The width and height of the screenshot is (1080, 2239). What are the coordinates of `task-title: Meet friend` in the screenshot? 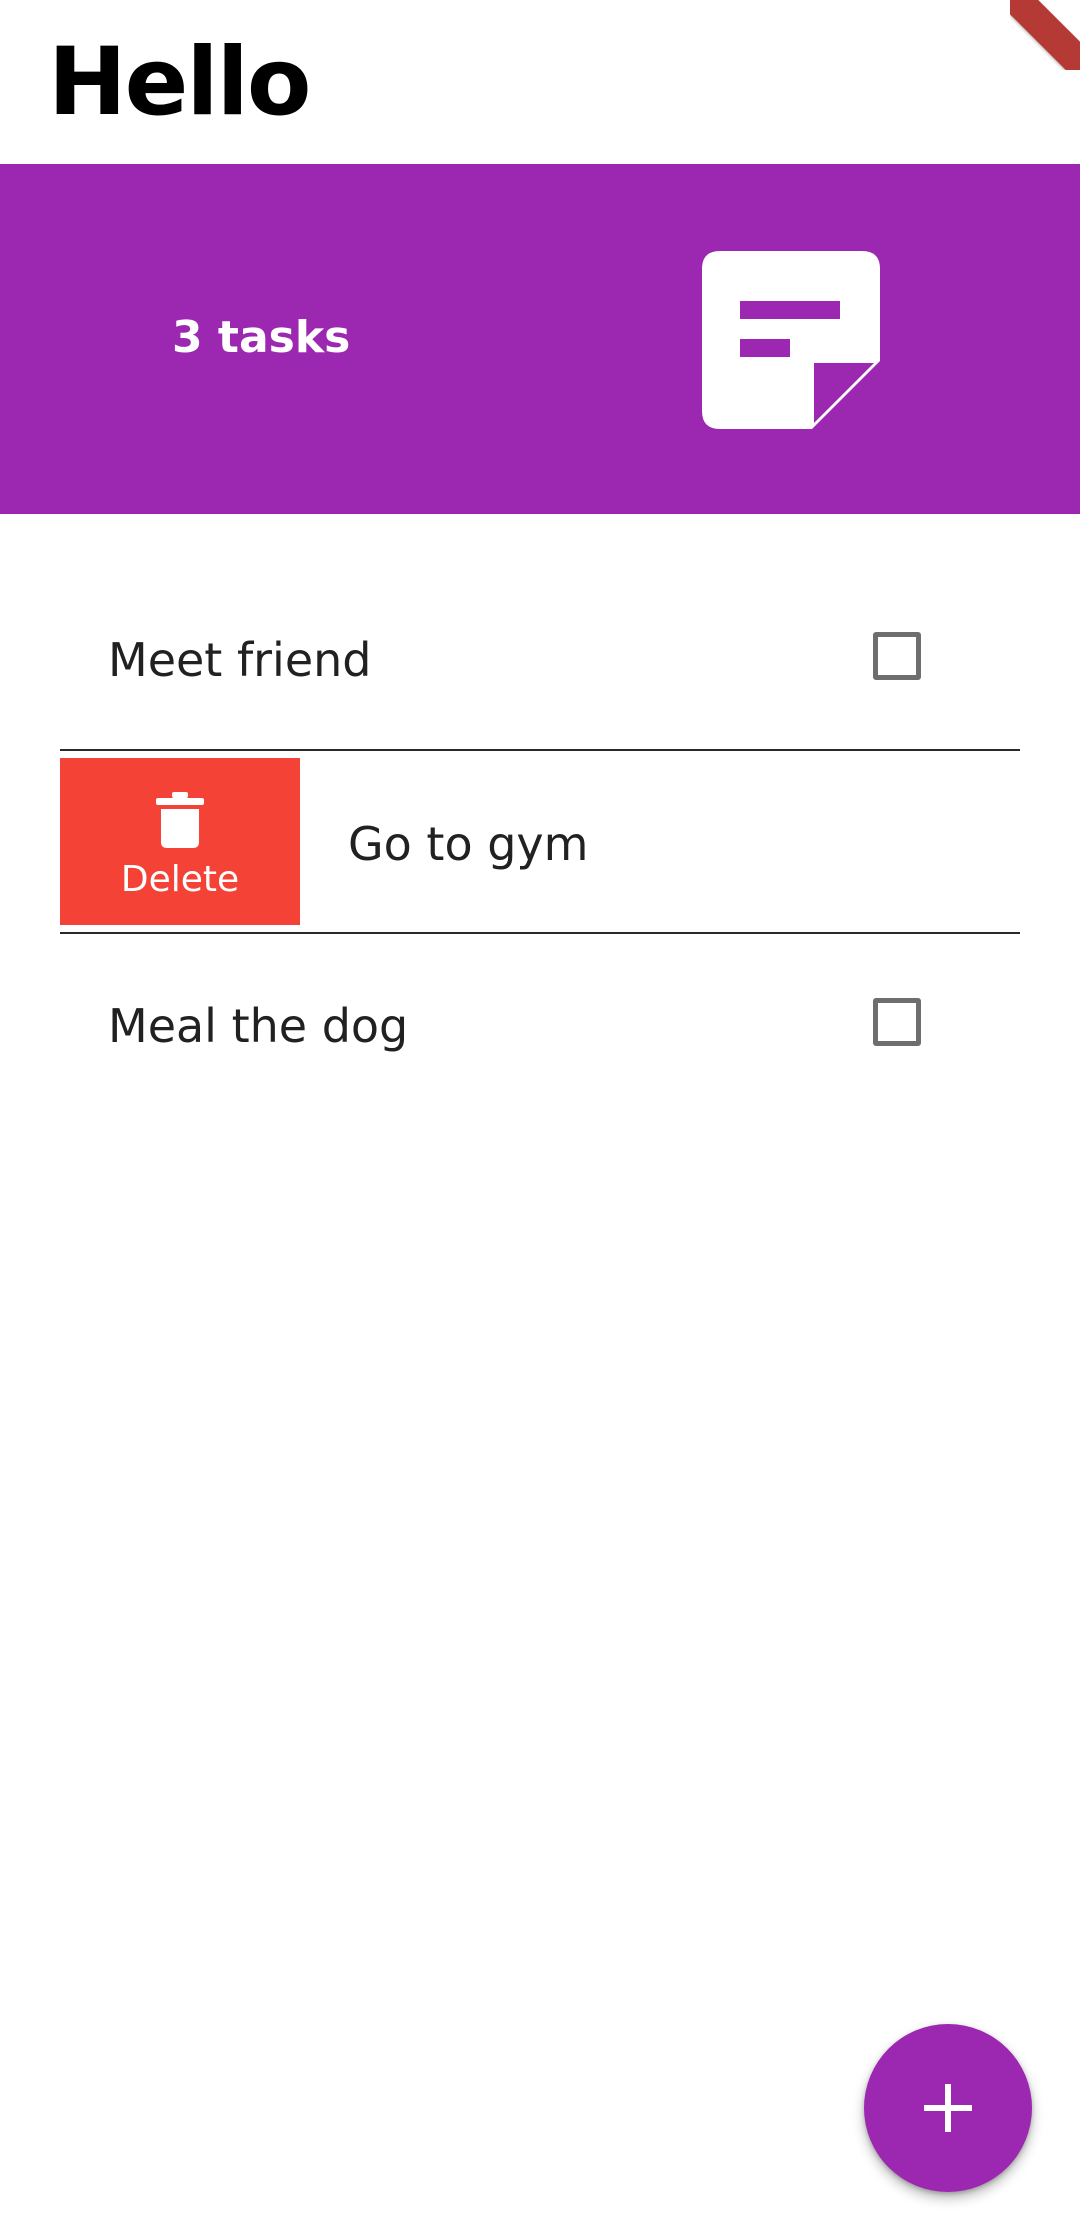 It's located at (240, 660).